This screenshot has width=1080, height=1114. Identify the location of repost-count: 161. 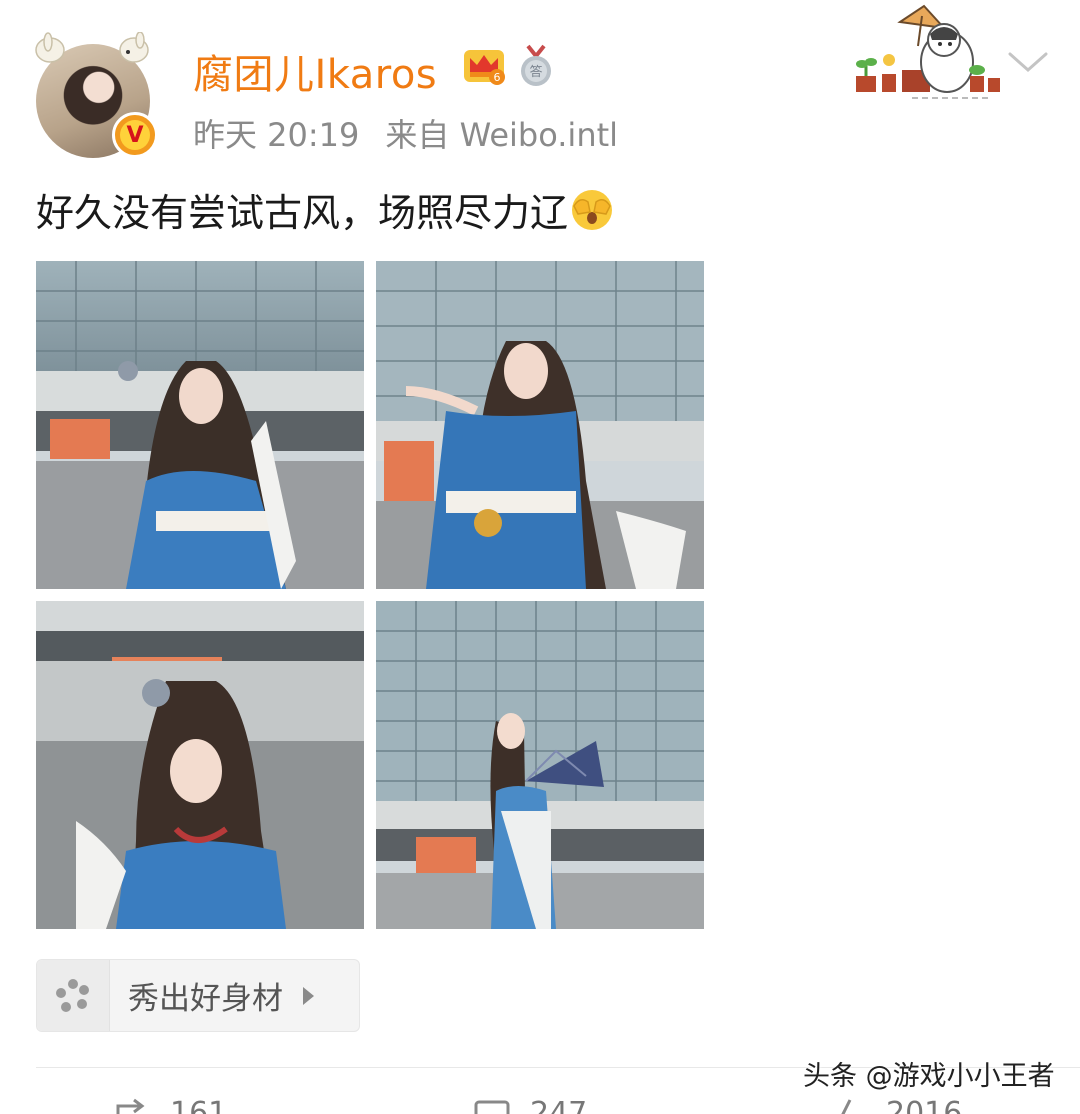
(199, 1105).